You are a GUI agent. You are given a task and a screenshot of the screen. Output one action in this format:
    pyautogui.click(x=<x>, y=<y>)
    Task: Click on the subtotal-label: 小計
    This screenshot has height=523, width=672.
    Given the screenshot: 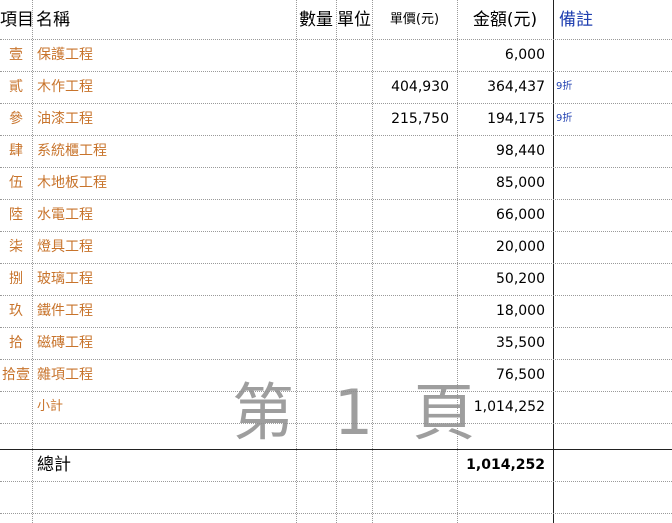 What is the action you would take?
    pyautogui.click(x=164, y=407)
    